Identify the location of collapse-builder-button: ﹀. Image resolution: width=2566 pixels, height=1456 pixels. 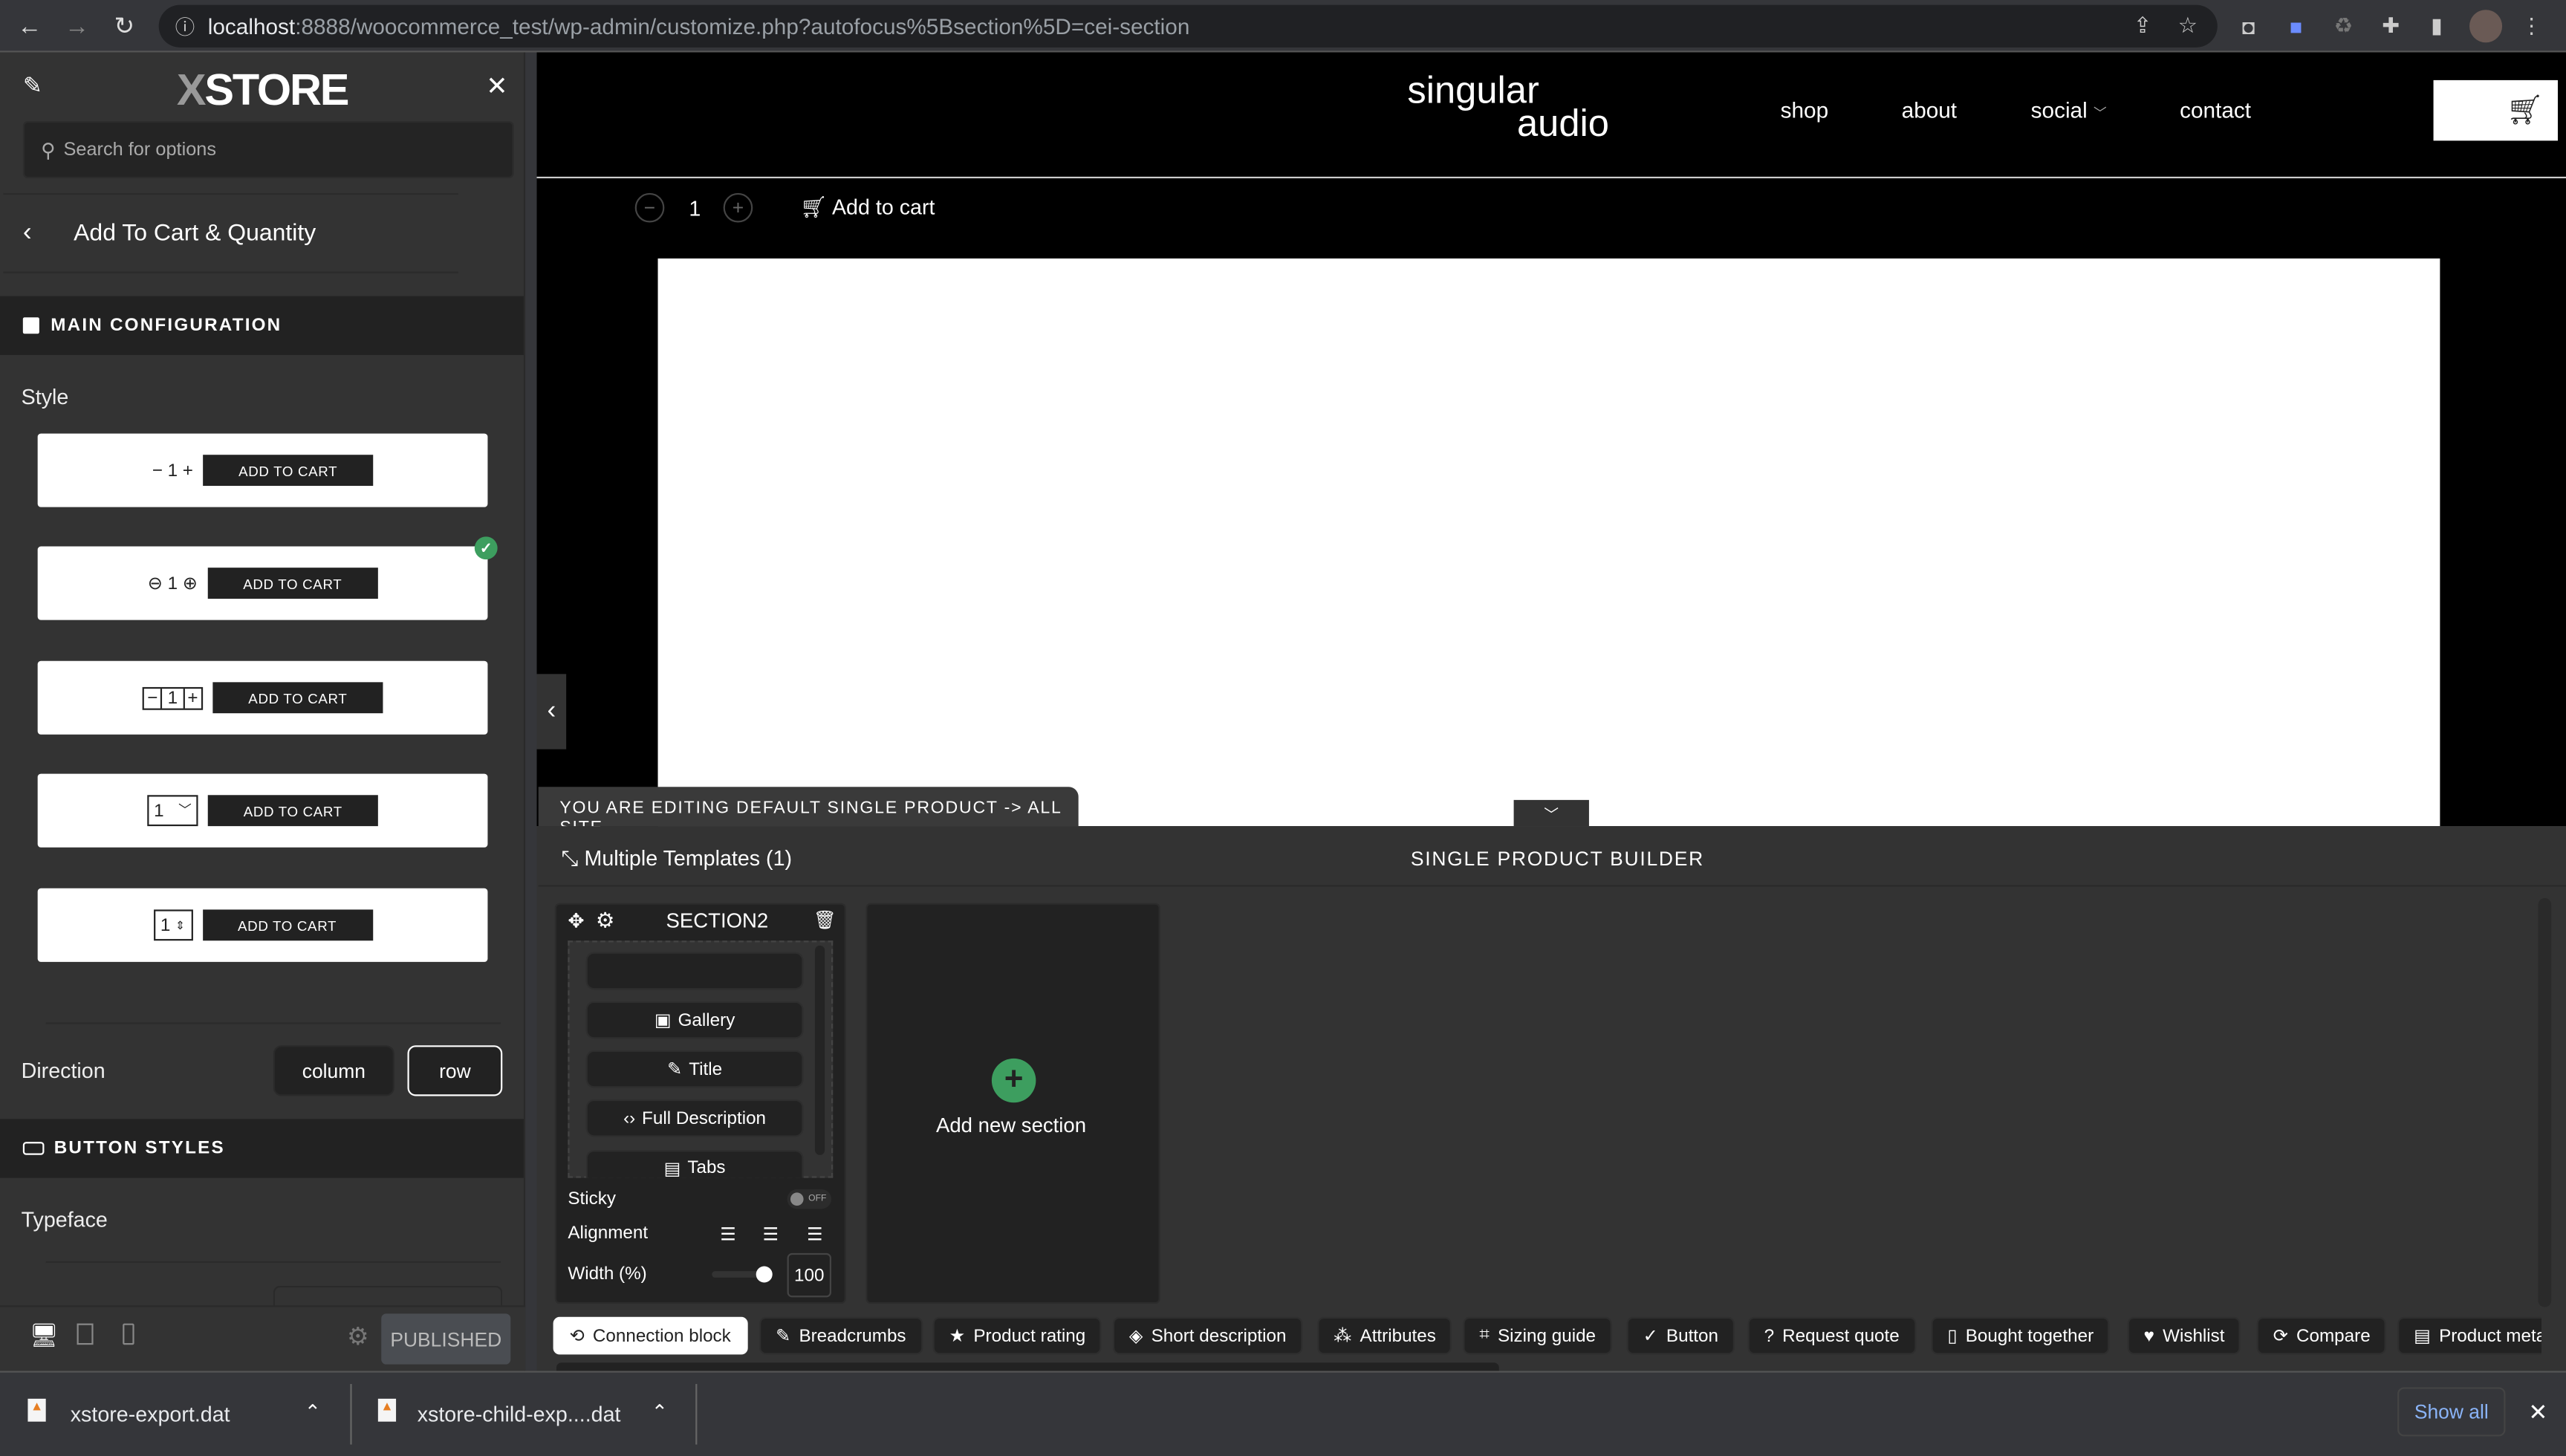
(1551, 813).